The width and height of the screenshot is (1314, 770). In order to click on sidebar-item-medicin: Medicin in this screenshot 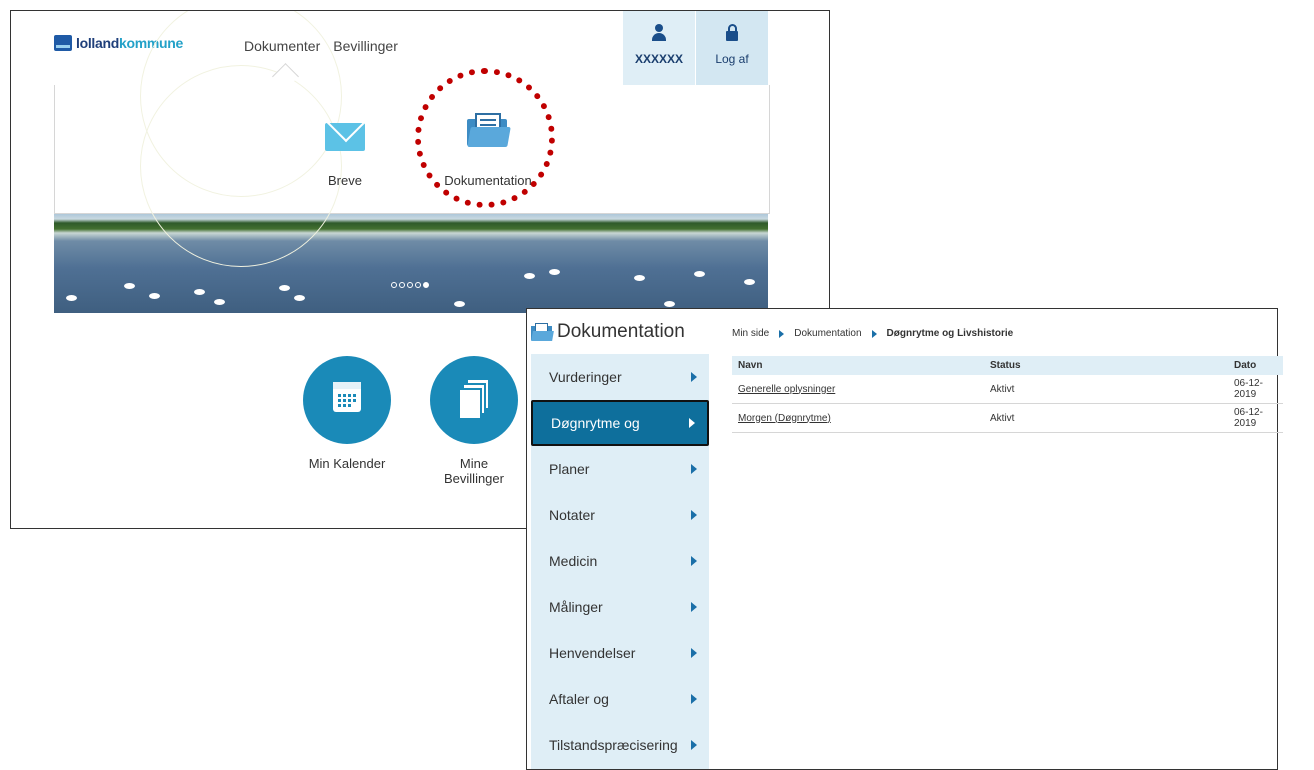, I will do `click(620, 561)`.